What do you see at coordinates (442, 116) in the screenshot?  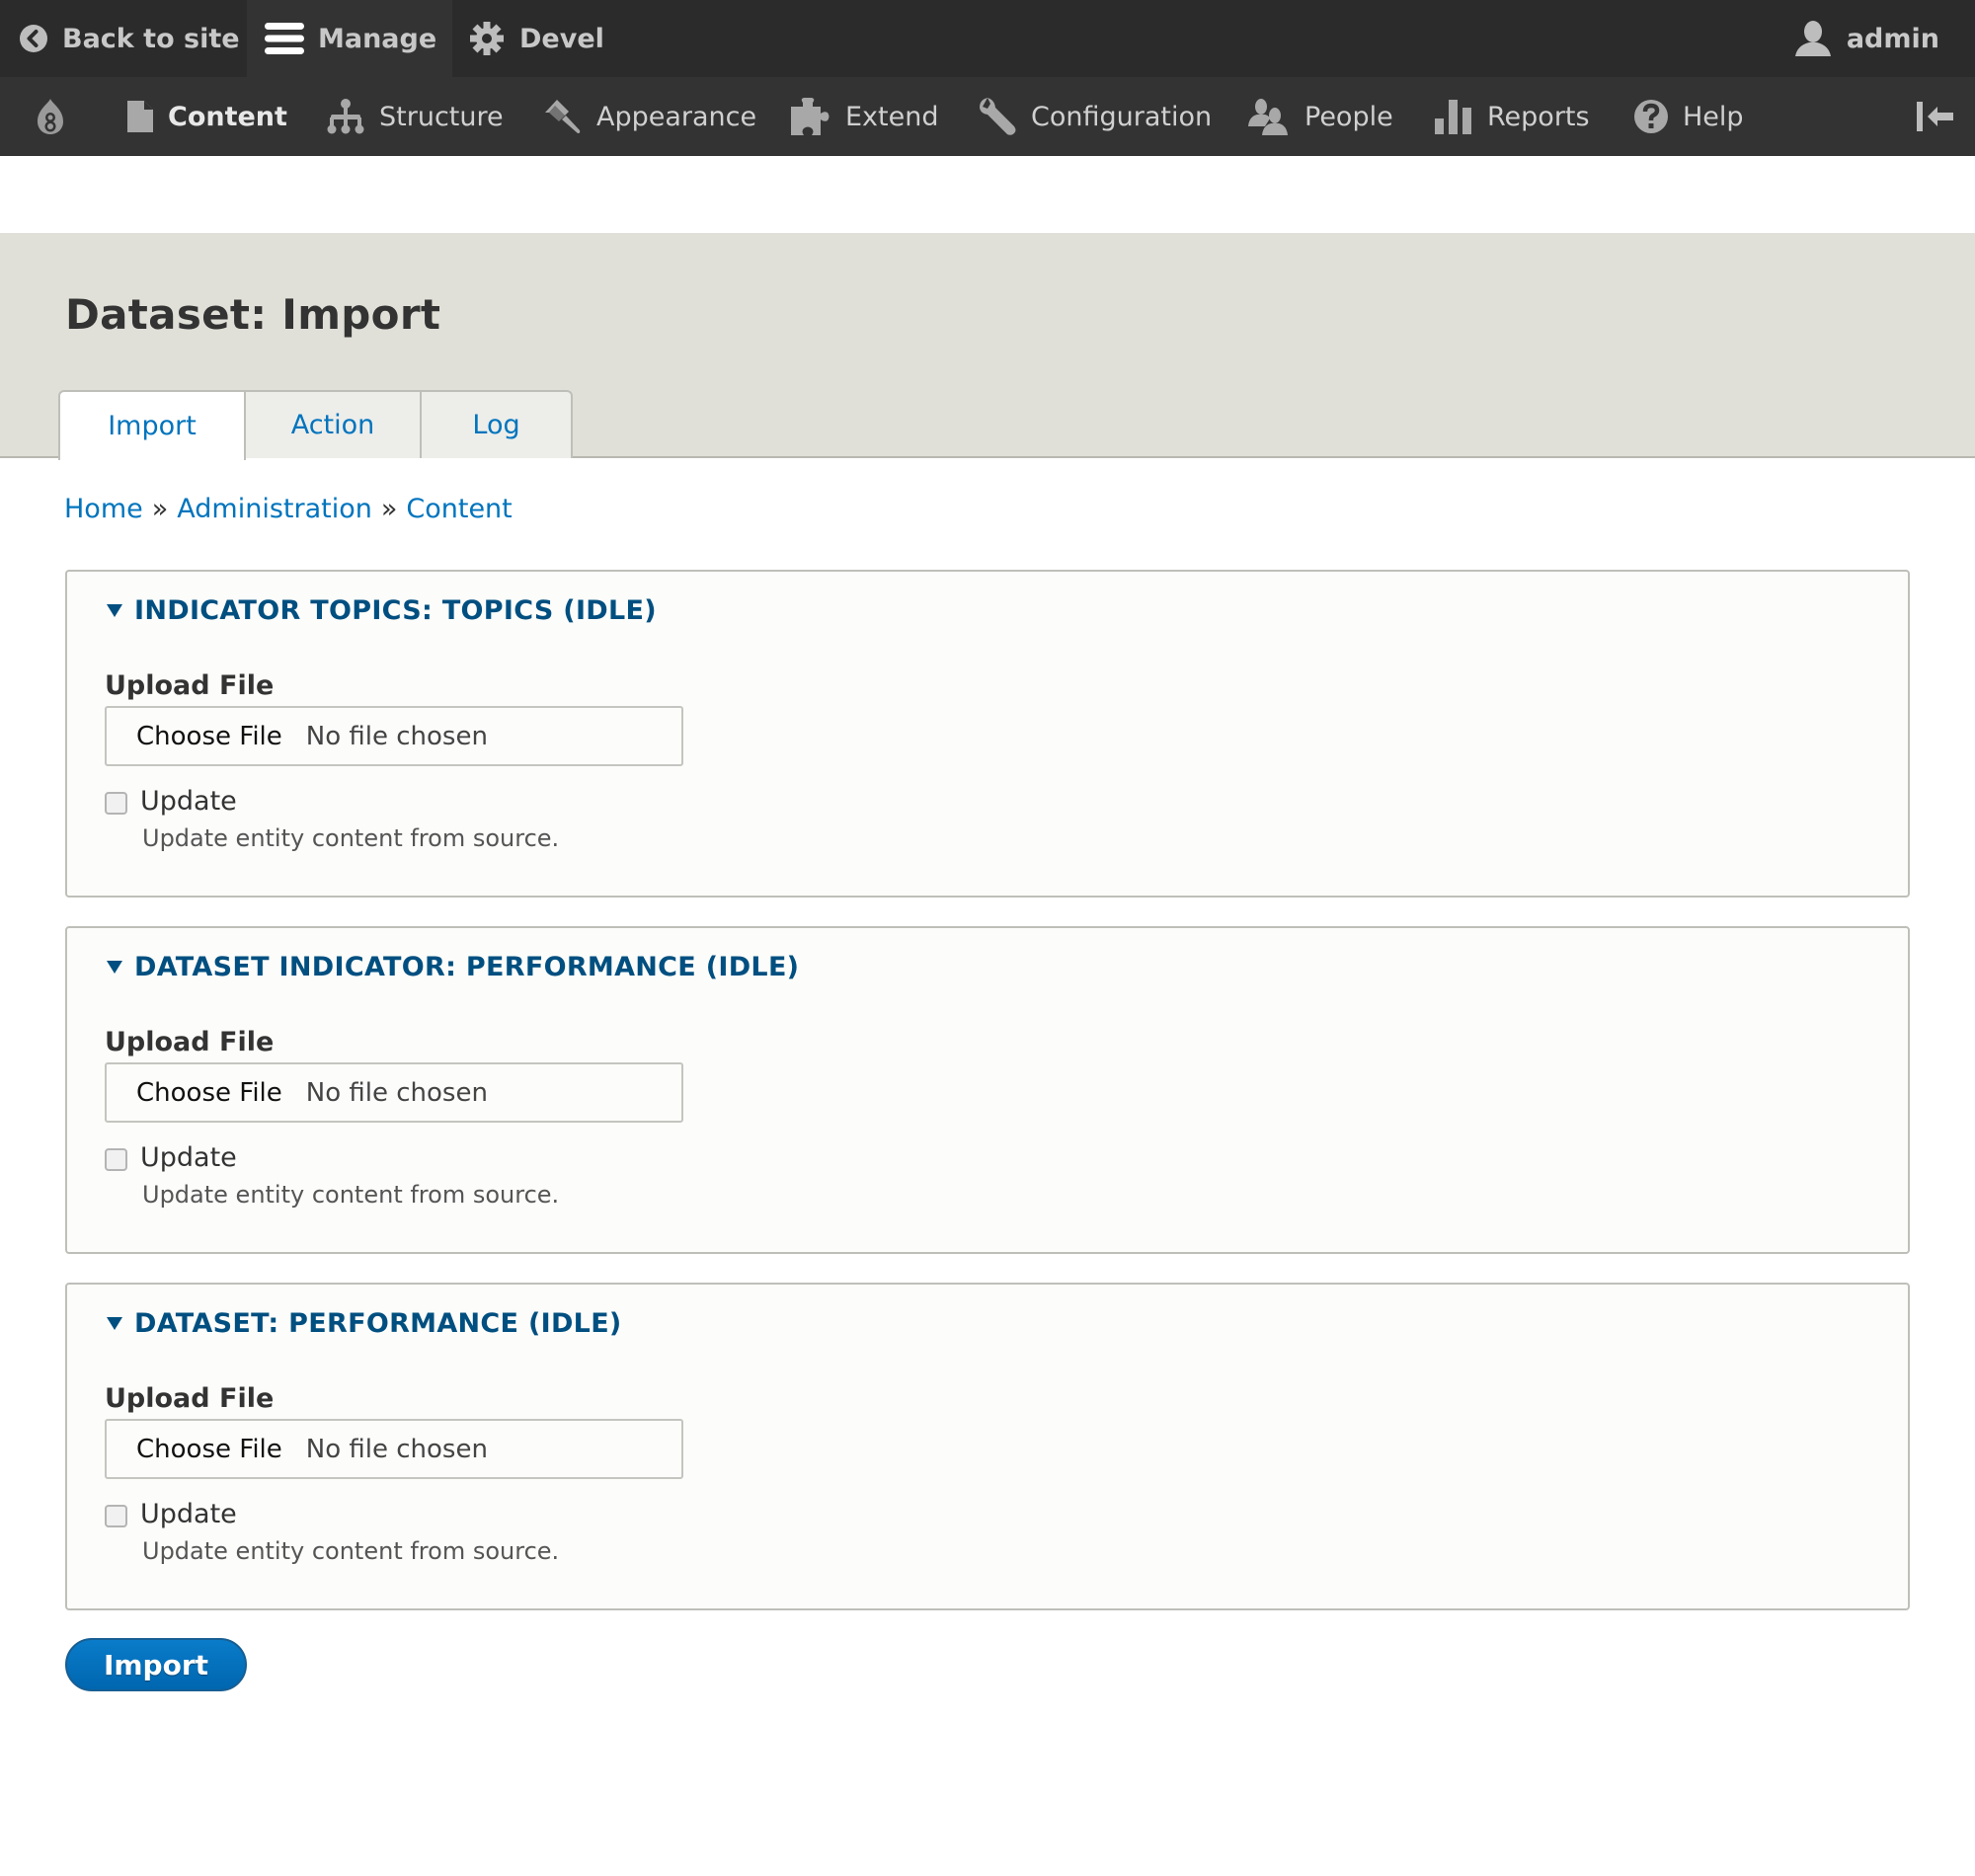 I see `nav-structure-label: Structure` at bounding box center [442, 116].